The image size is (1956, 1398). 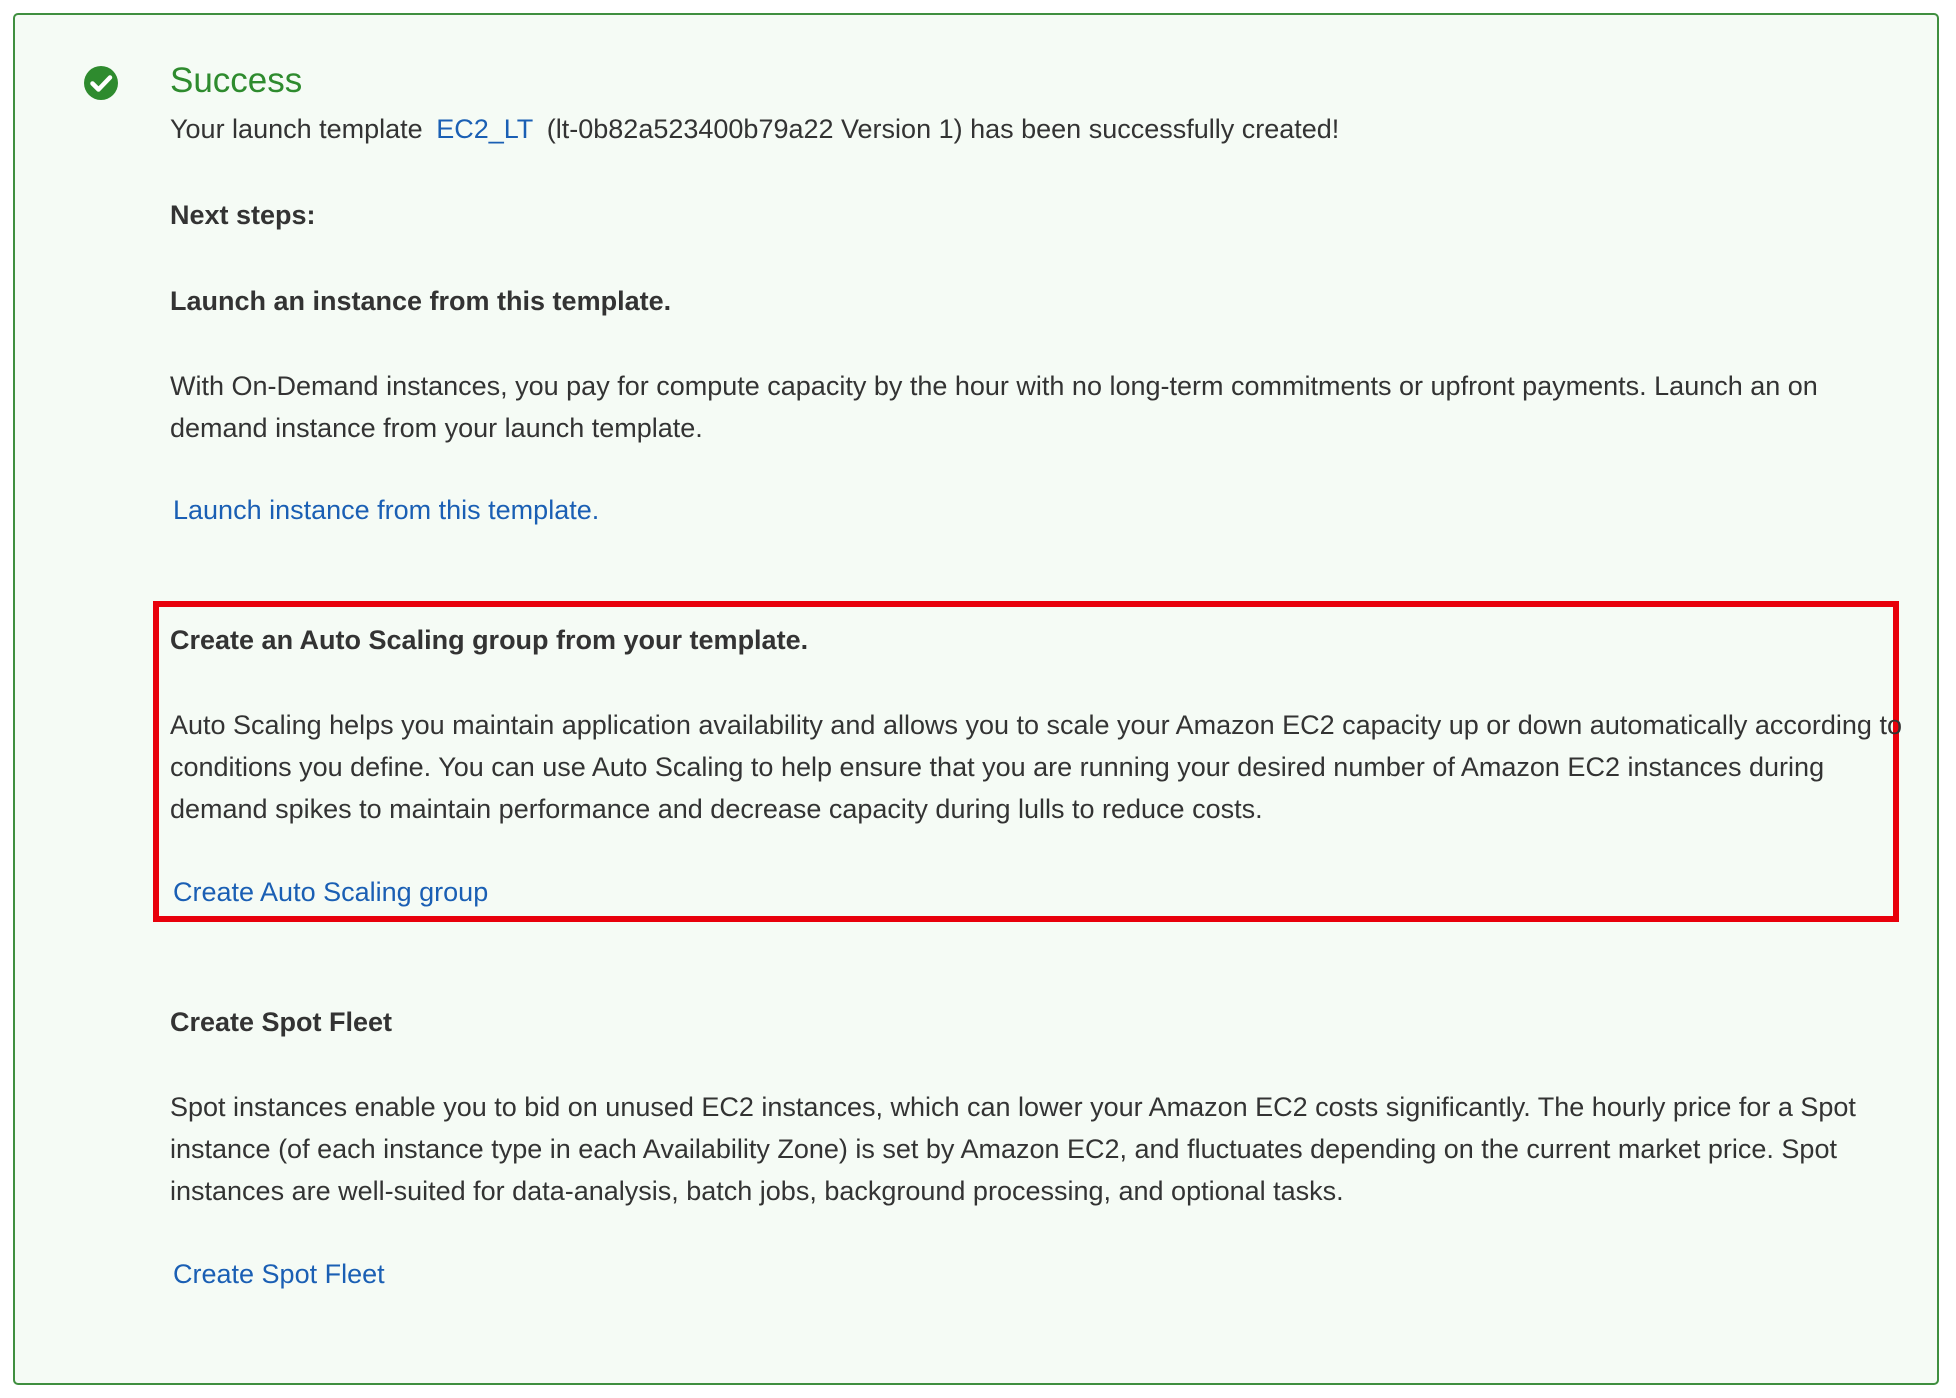 What do you see at coordinates (484, 129) in the screenshot?
I see `template-link: EC2_LT` at bounding box center [484, 129].